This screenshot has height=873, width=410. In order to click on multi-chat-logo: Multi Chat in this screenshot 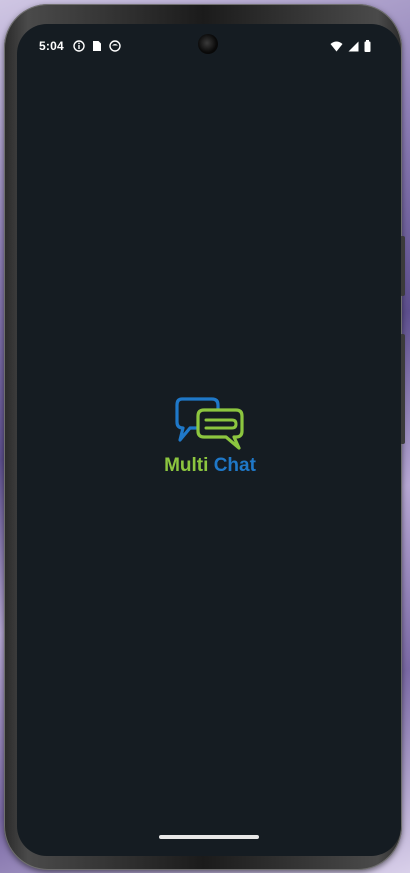, I will do `click(210, 437)`.